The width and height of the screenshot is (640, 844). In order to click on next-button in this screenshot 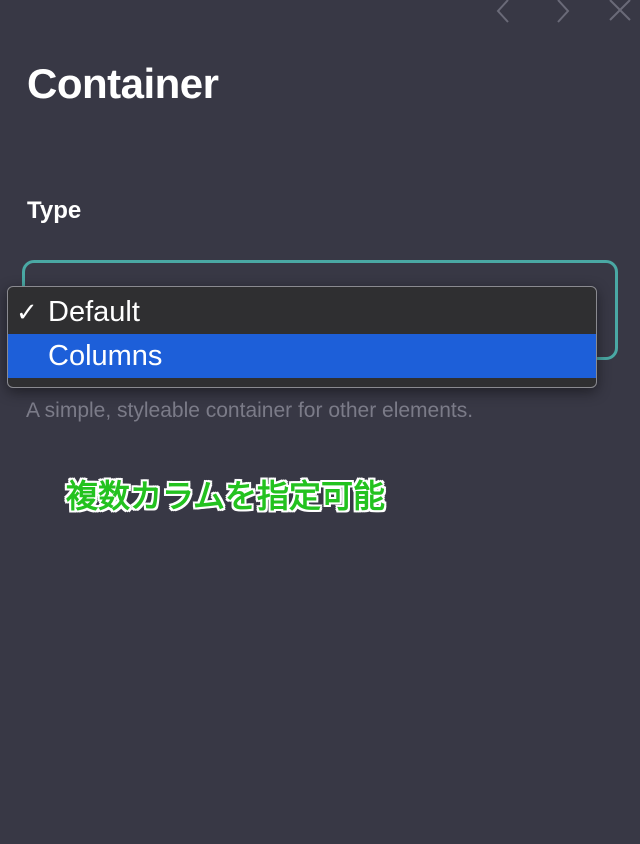, I will do `click(564, 12)`.